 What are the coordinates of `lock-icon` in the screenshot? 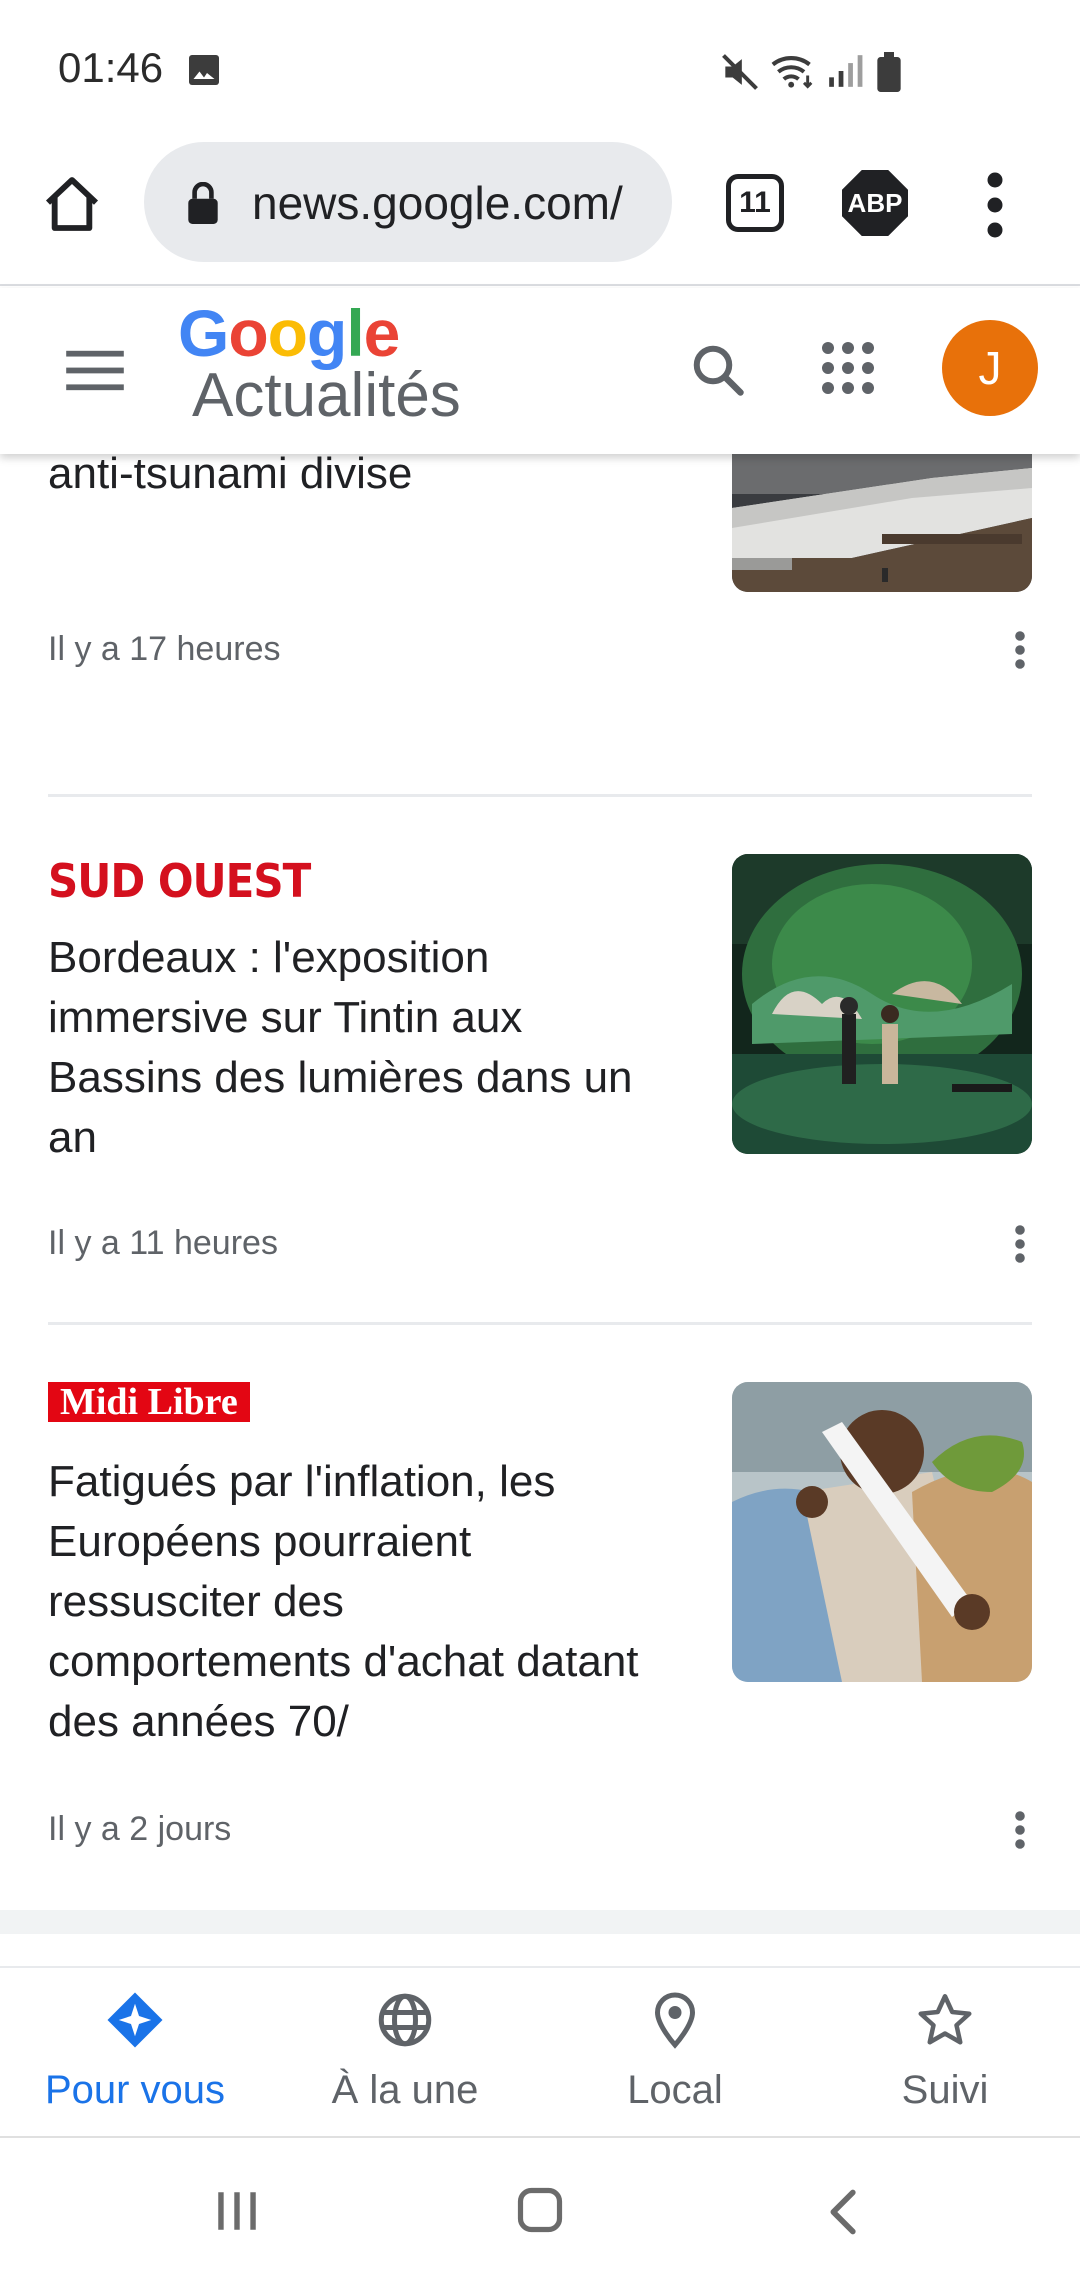 It's located at (203, 203).